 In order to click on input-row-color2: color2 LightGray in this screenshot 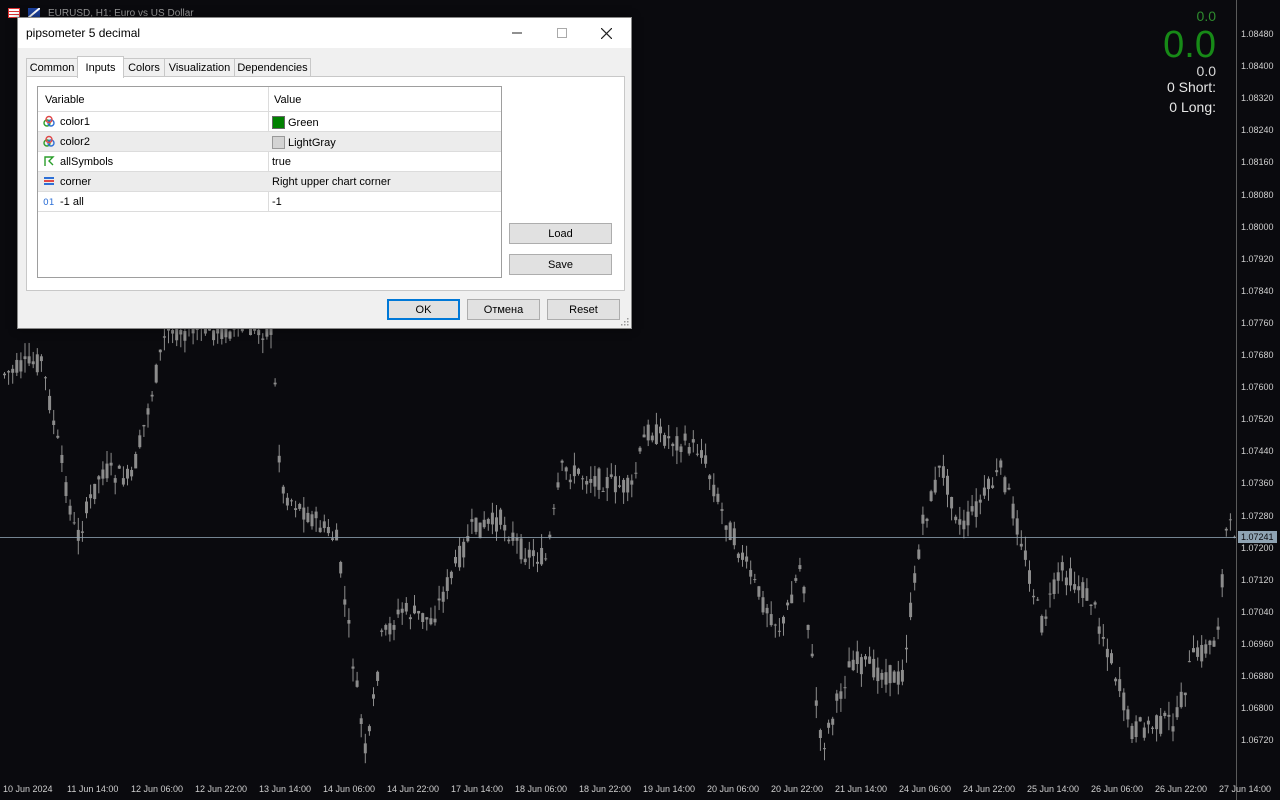, I will do `click(269, 142)`.